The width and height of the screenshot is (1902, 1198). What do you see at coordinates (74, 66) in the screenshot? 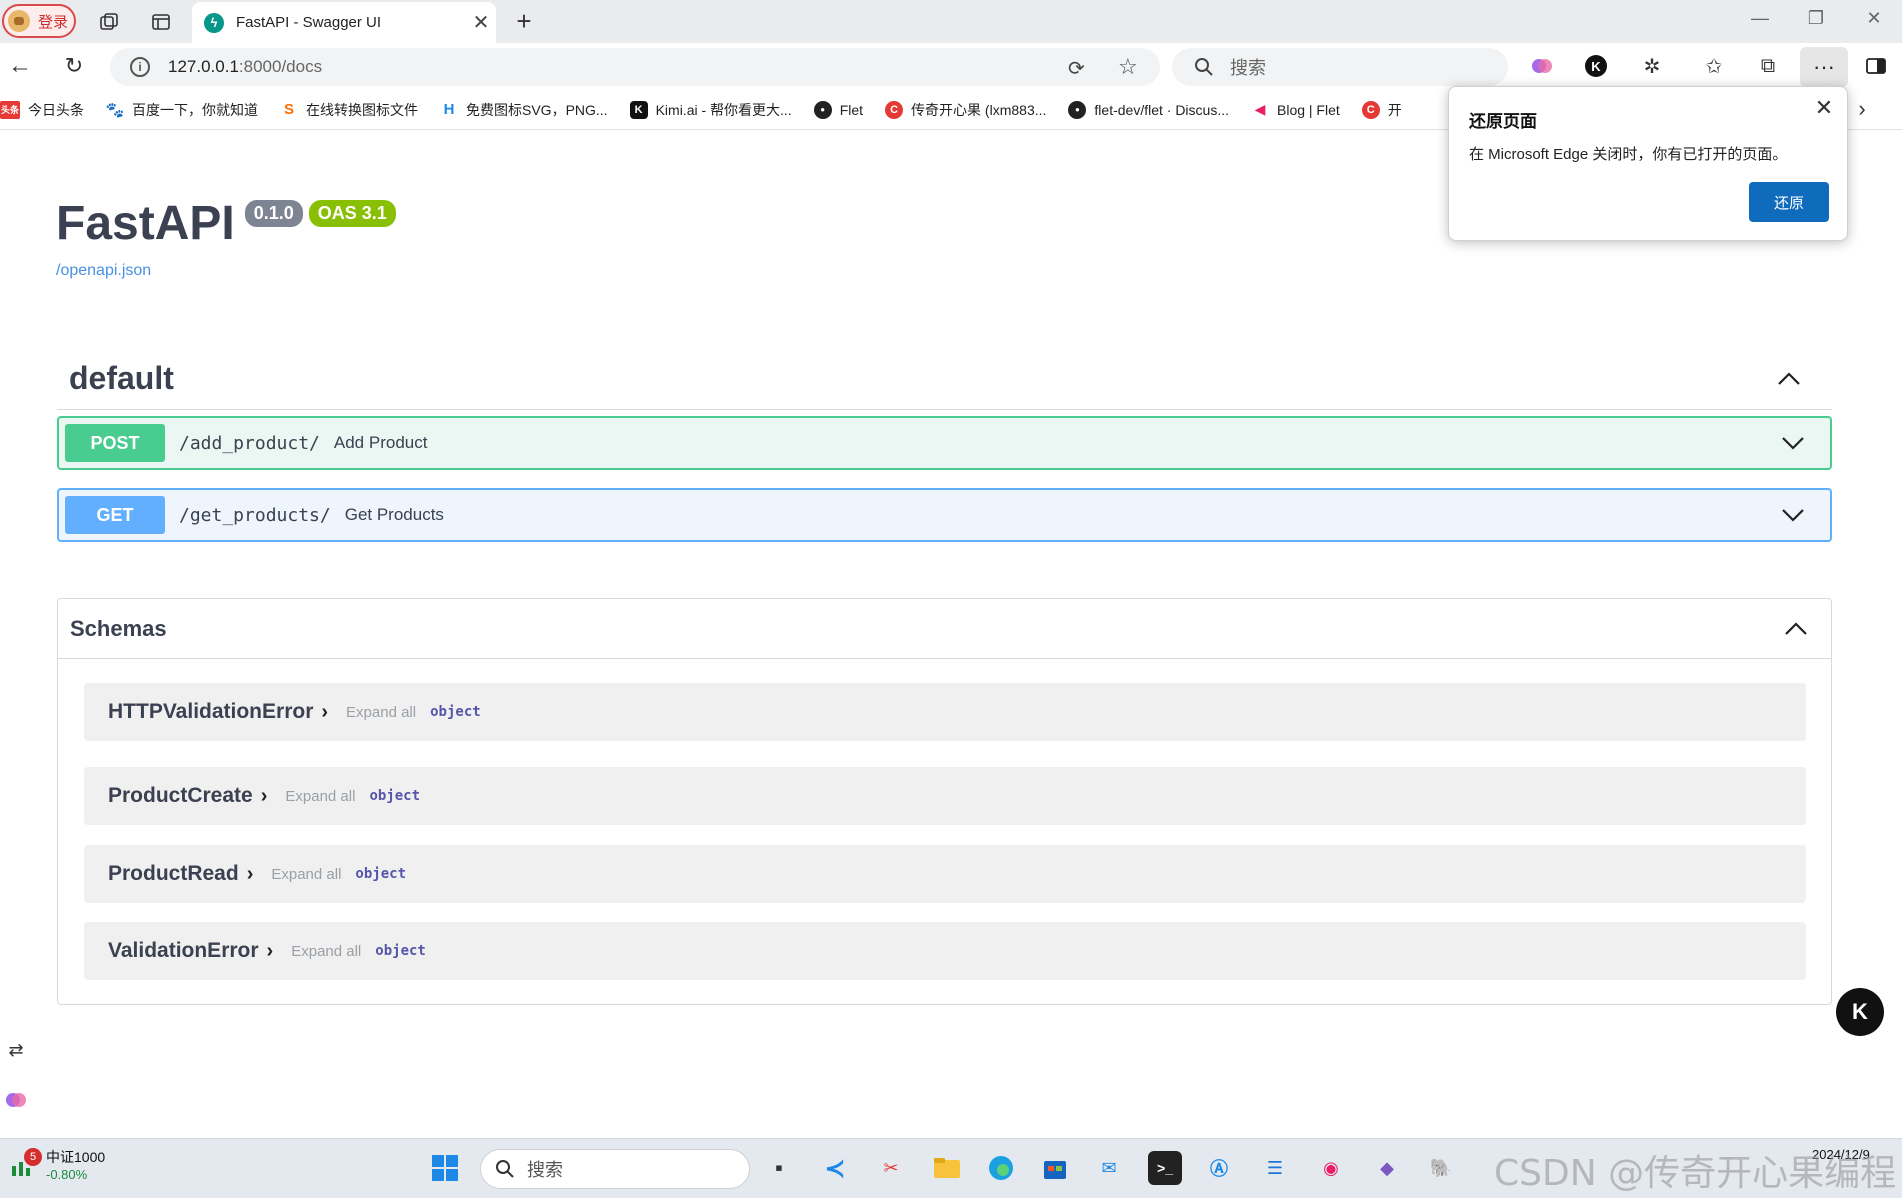
I see `refresh-icon: ↻` at bounding box center [74, 66].